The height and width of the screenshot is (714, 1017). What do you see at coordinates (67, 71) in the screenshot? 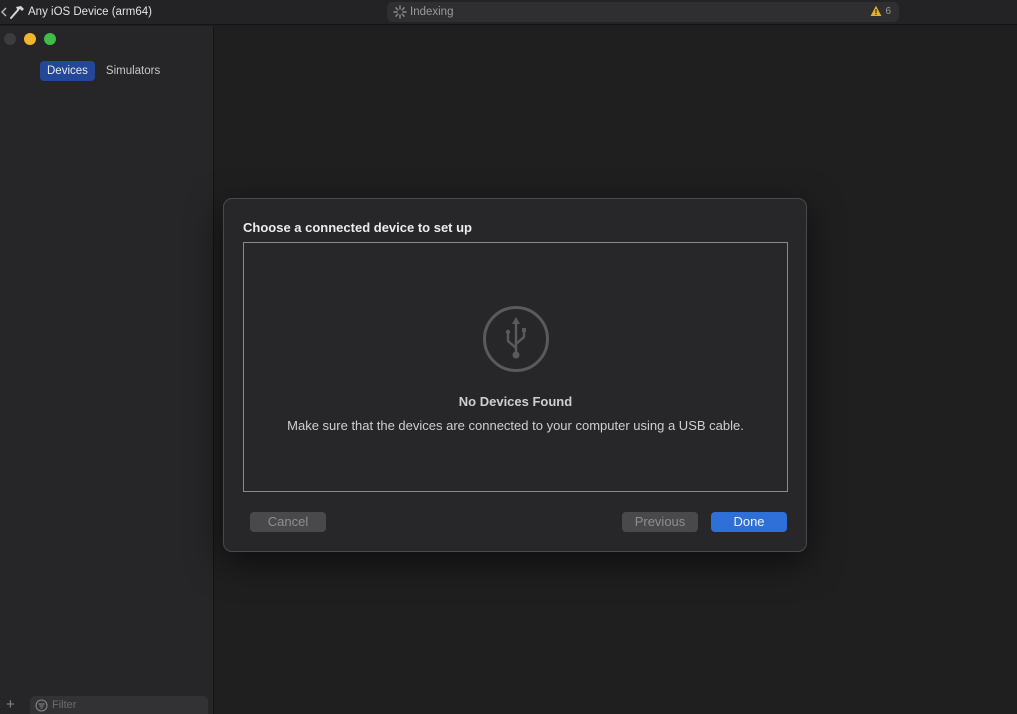
I see `tab-devices: Devices` at bounding box center [67, 71].